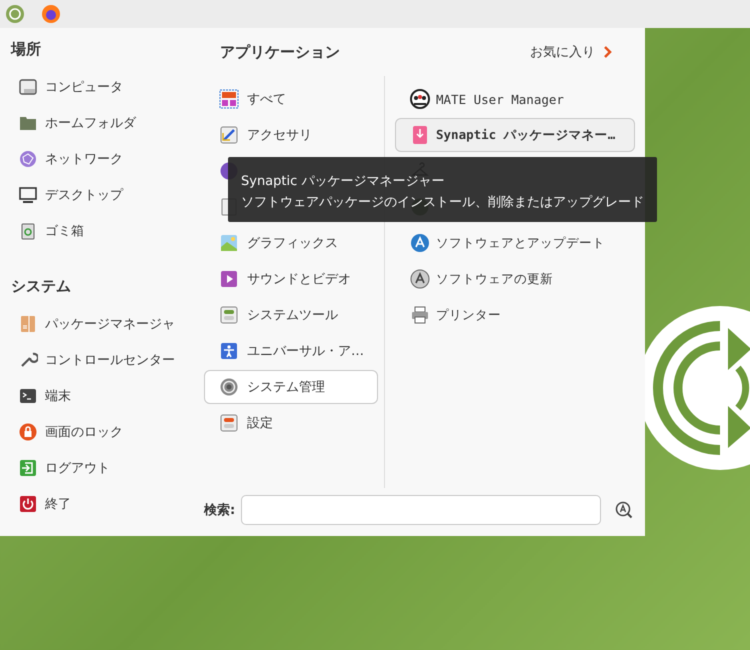 This screenshot has height=650, width=750. I want to click on section-title: システム, so click(41, 286).